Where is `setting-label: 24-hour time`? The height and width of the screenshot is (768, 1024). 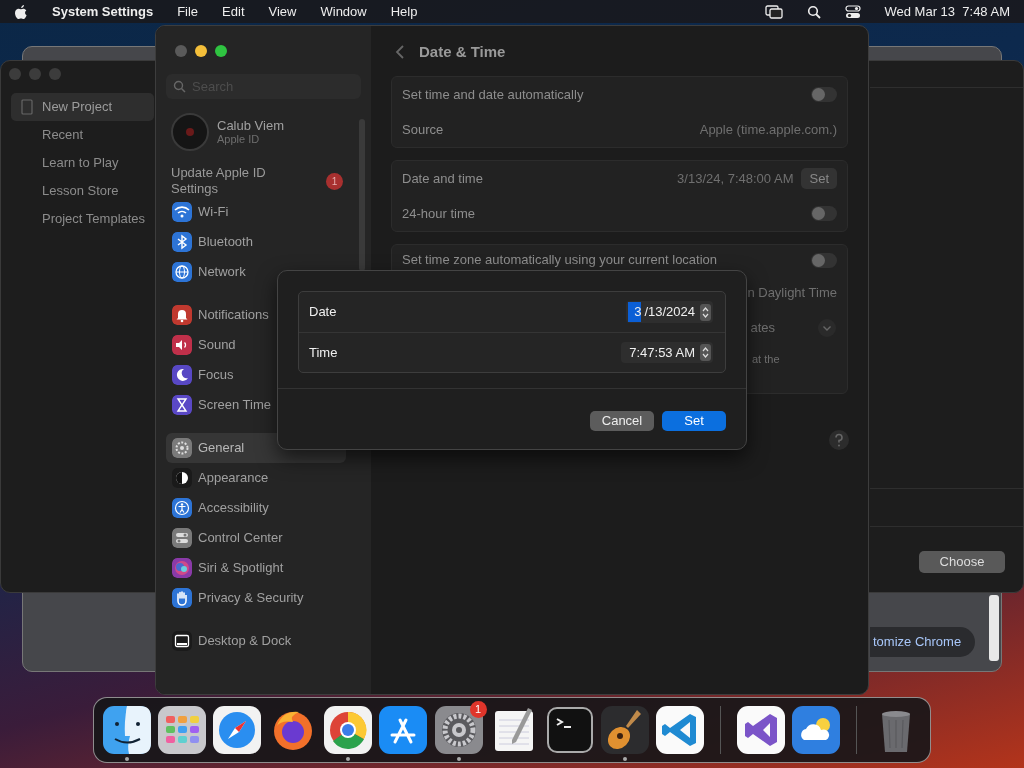 setting-label: 24-hour time is located at coordinates (438, 213).